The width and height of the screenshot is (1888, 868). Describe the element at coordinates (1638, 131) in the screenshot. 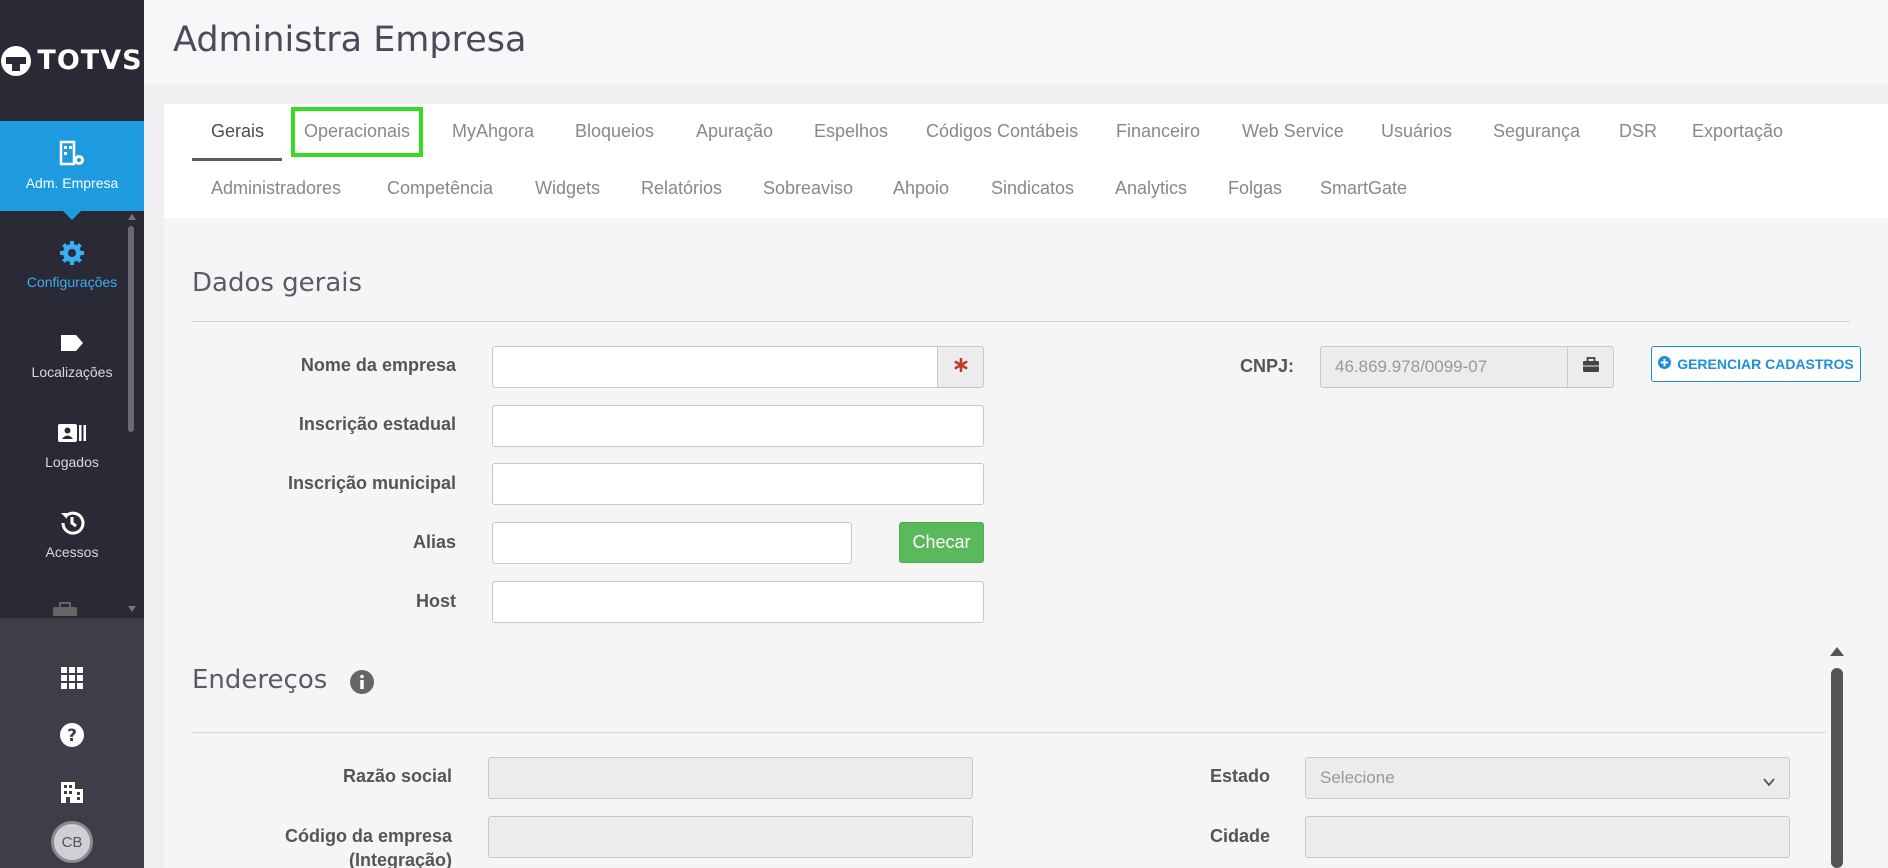

I see `tab-dsr: DSR` at that location.